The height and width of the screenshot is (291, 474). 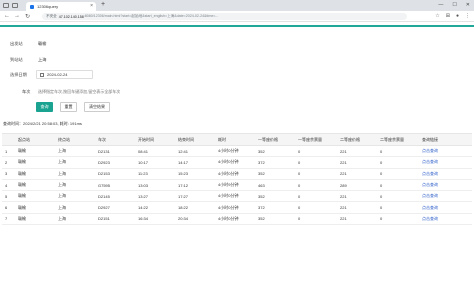 I want to click on row-index: 4, so click(x=8, y=185).